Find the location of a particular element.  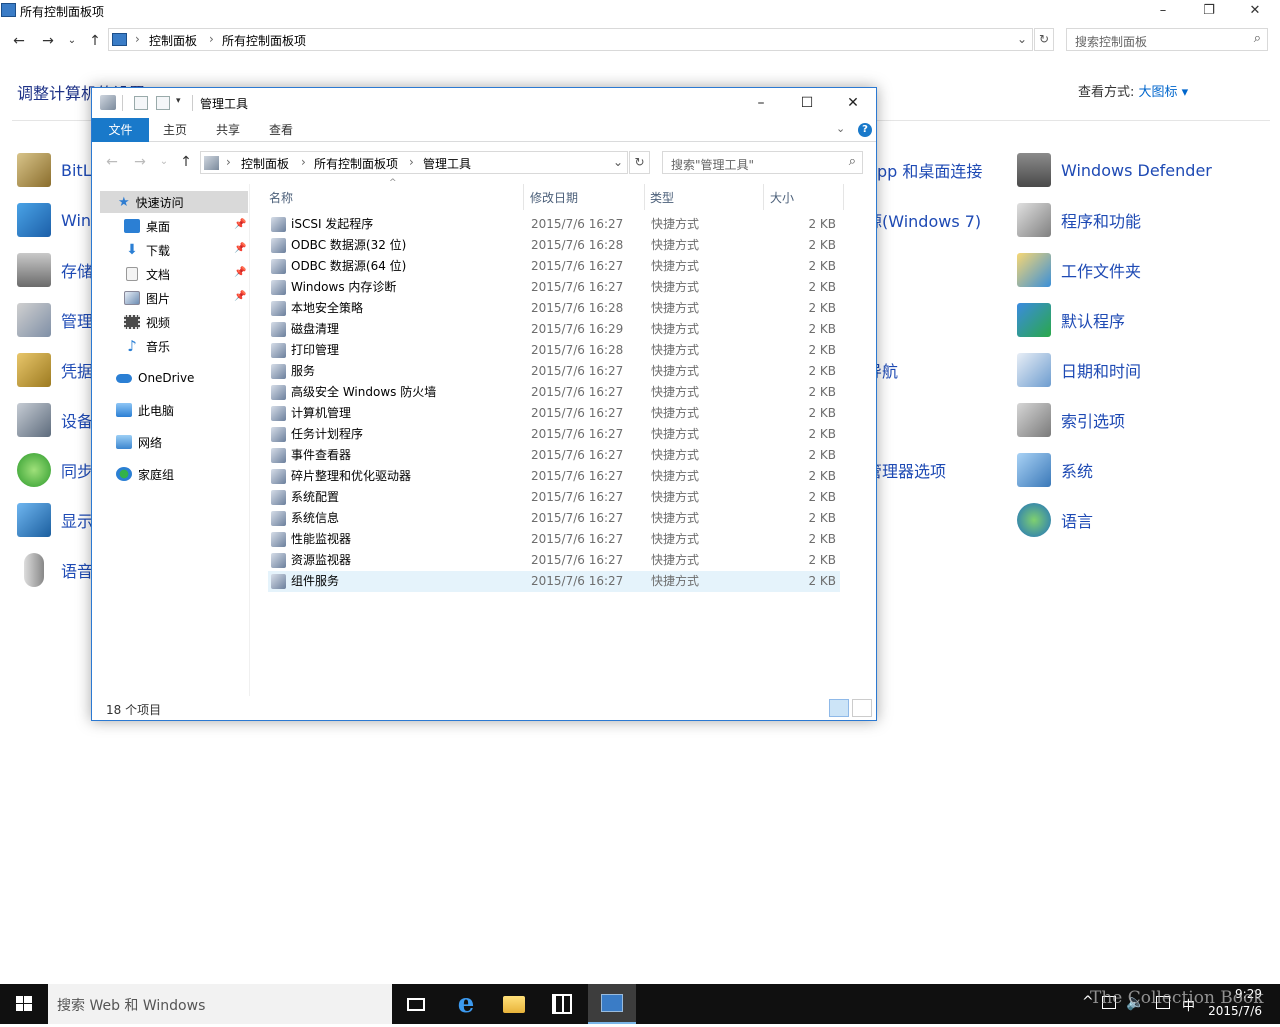

taskbar-store is located at coordinates (562, 1004).